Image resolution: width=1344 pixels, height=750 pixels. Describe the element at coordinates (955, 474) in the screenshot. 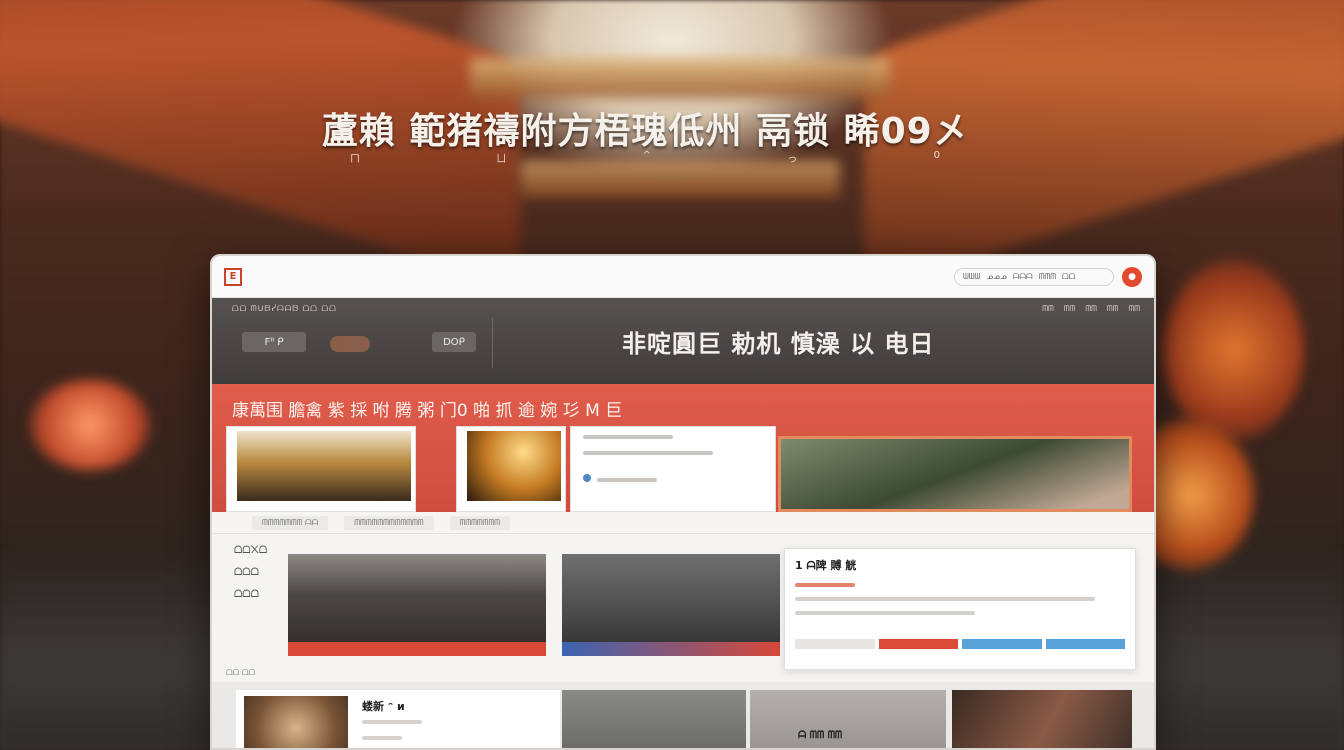

I see `featured-image` at that location.